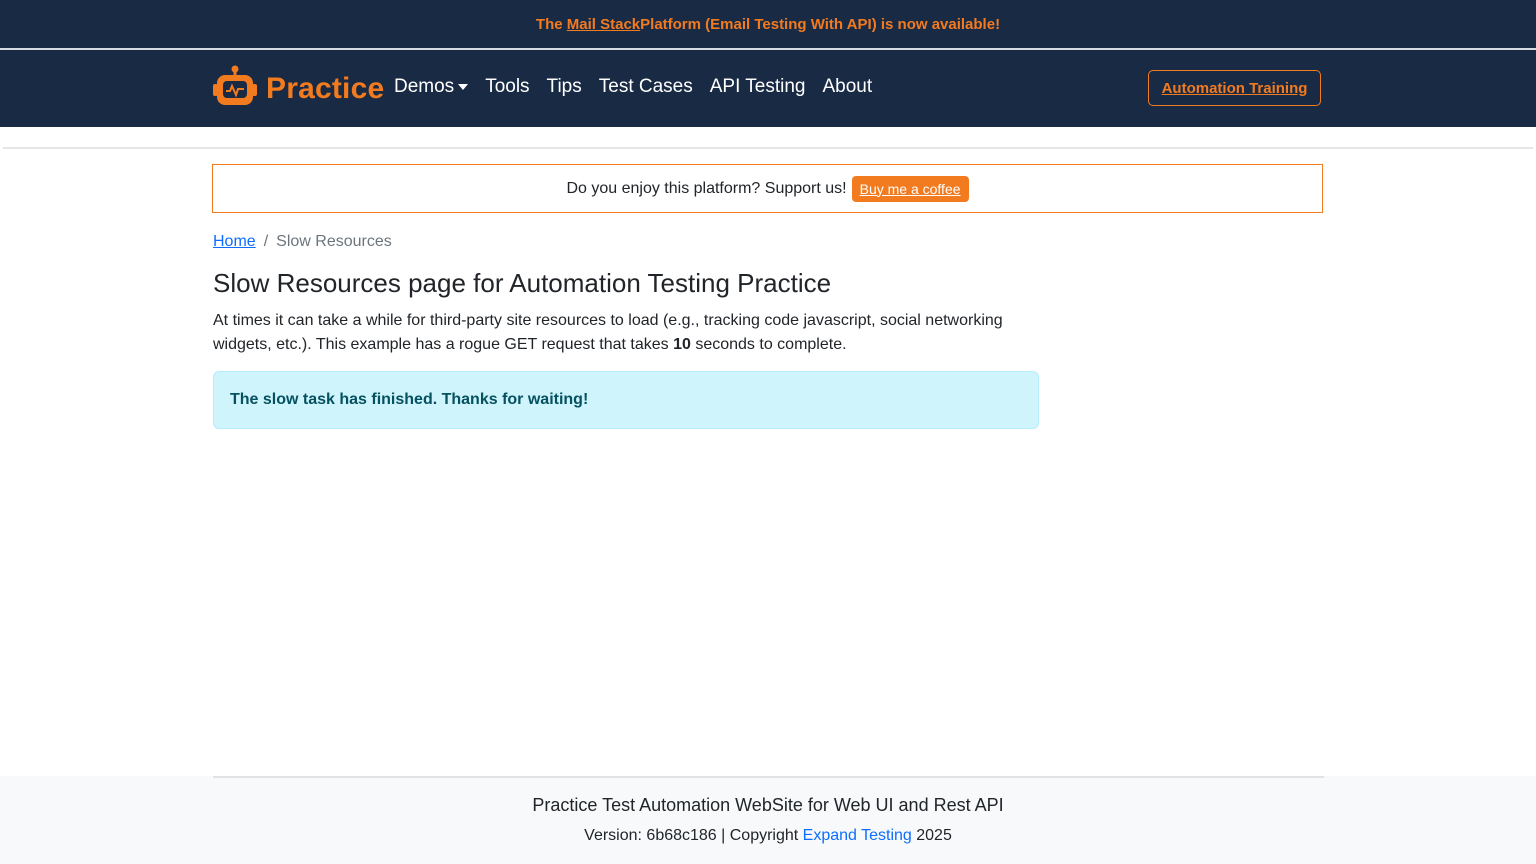  I want to click on robot-icon, so click(235, 89).